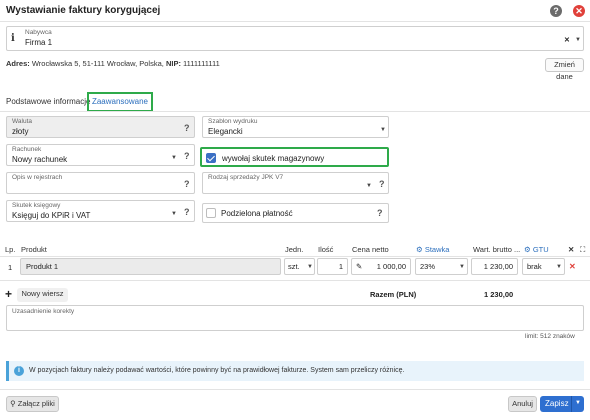  What do you see at coordinates (34, 249) in the screenshot?
I see `col-product: Produkt` at bounding box center [34, 249].